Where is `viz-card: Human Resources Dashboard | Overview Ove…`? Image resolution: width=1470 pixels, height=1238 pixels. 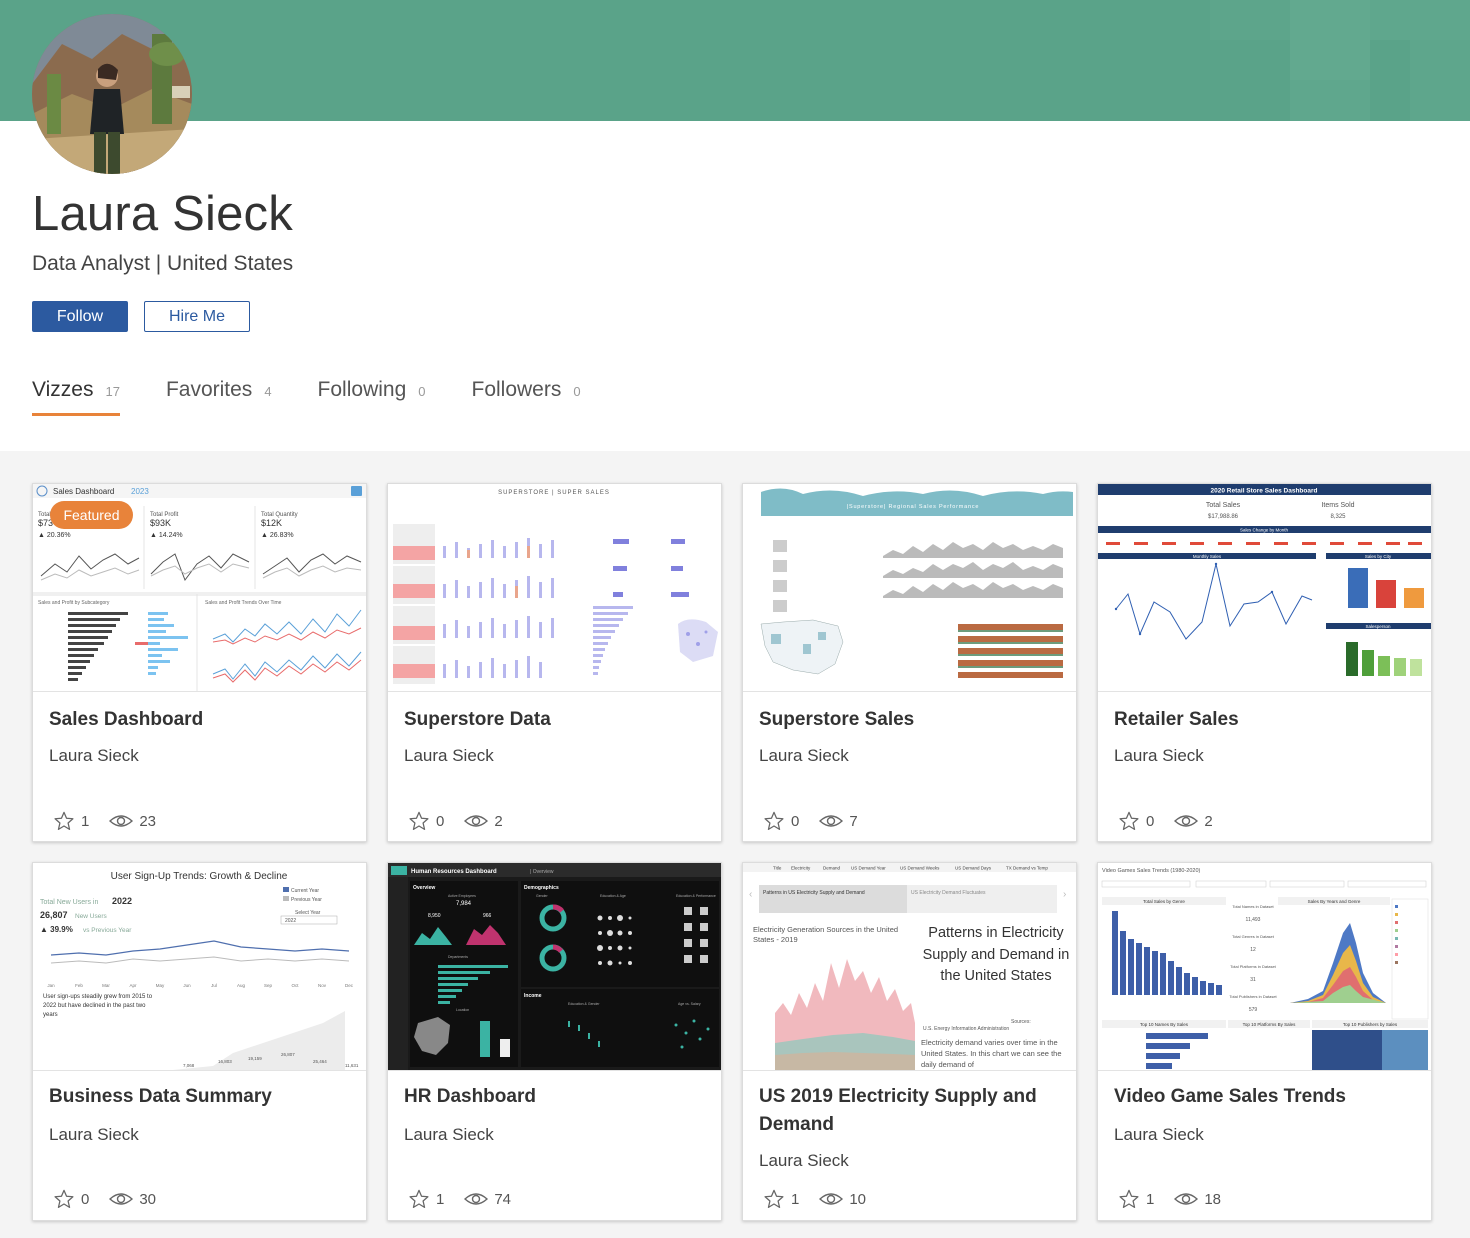
viz-card: Human Resources Dashboard | Overview Ove… is located at coordinates (554, 1041).